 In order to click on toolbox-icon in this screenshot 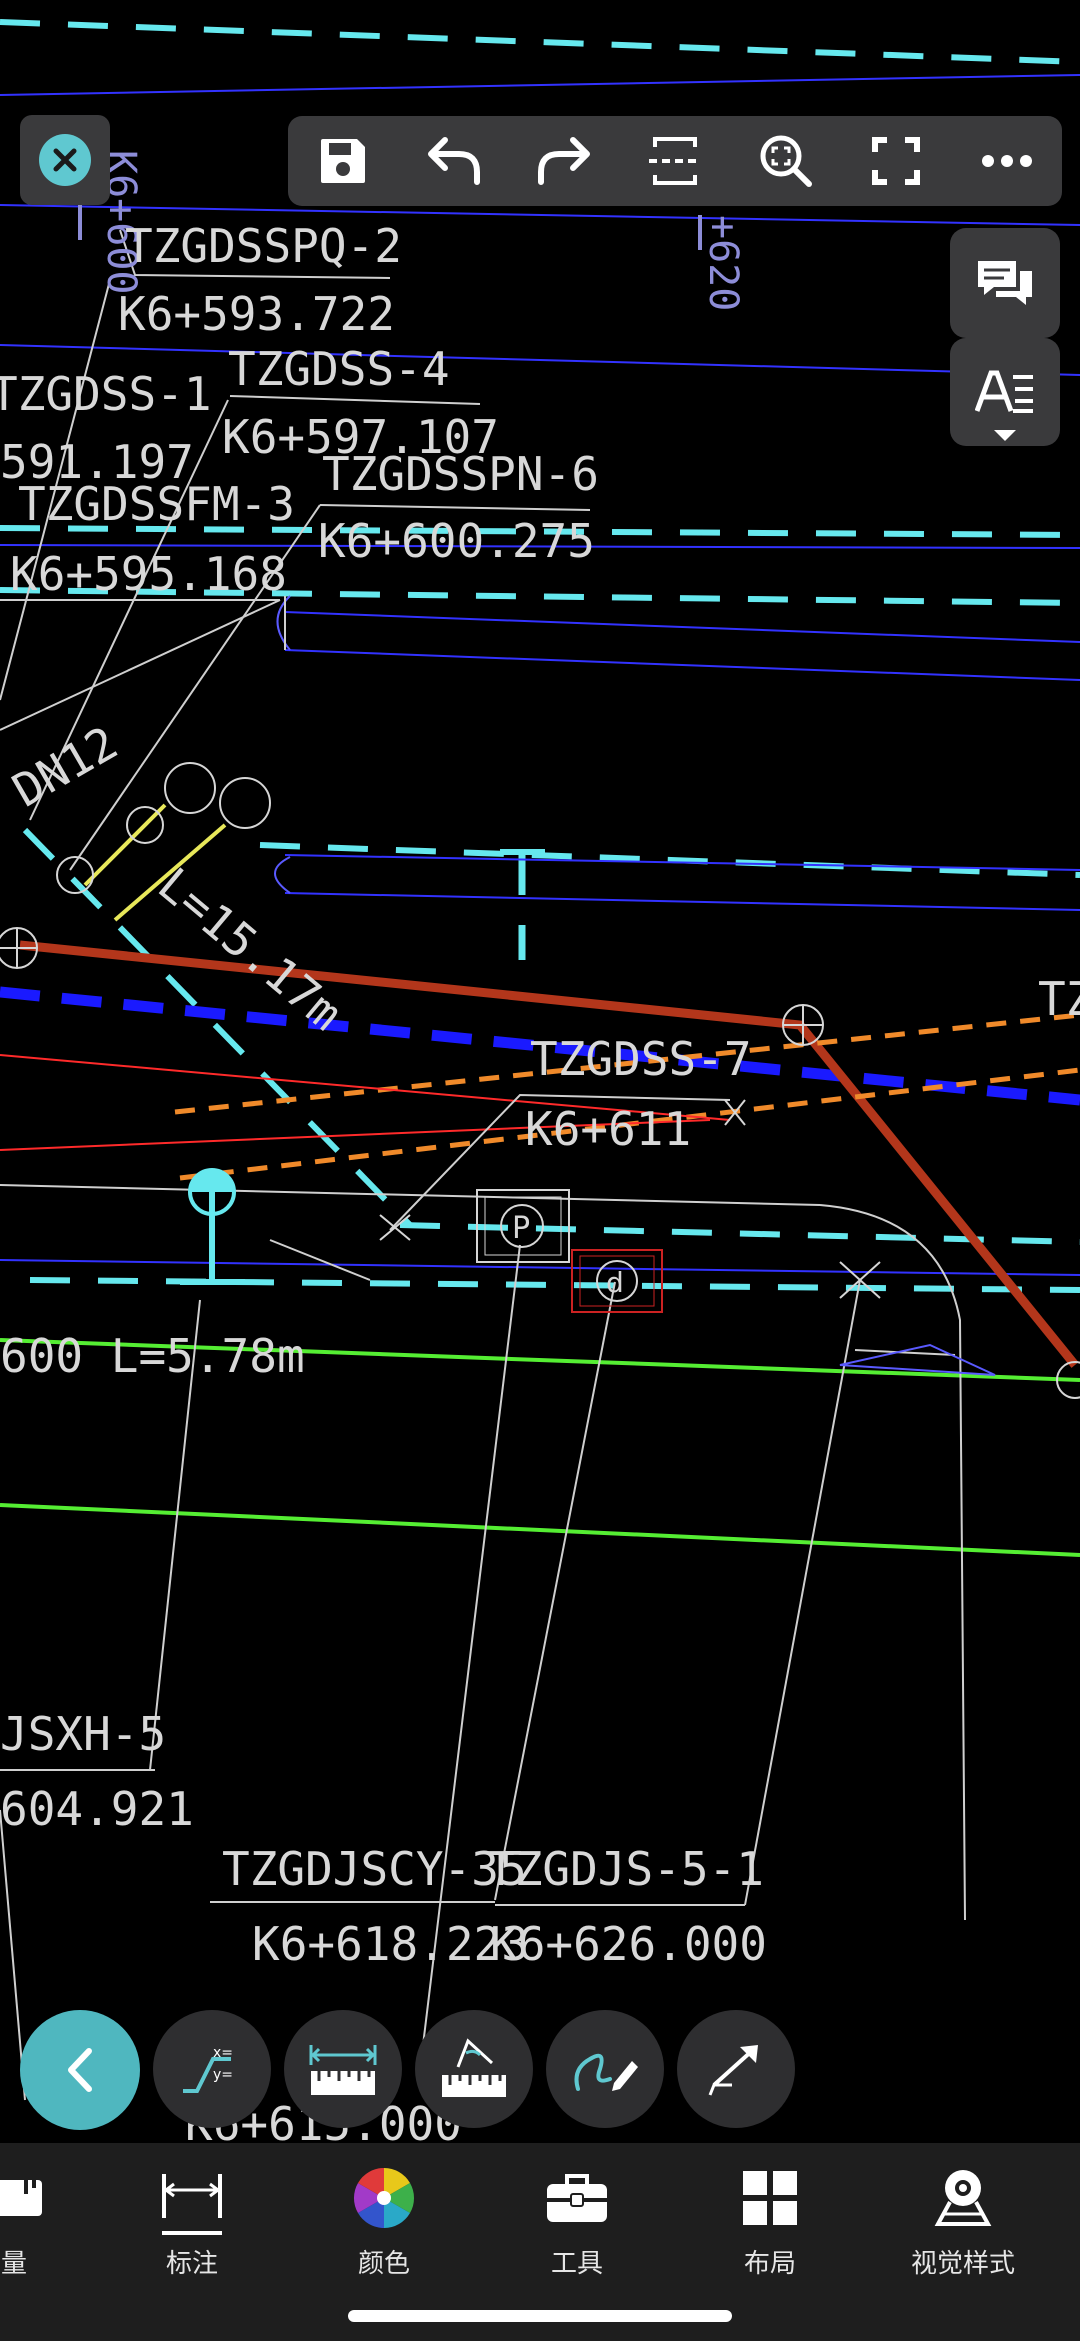, I will do `click(577, 2198)`.